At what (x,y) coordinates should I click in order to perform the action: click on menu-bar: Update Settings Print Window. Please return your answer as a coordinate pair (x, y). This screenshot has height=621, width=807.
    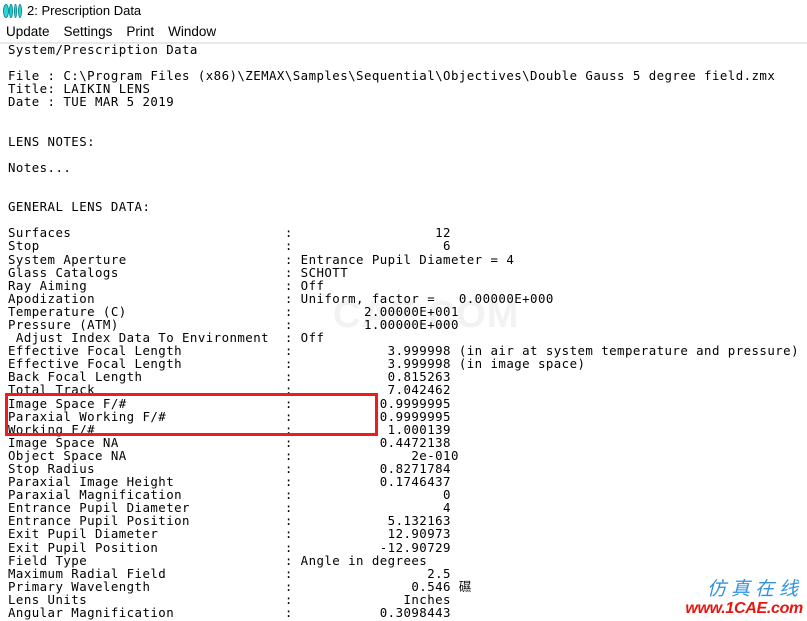
    Looking at the image, I should click on (403, 31).